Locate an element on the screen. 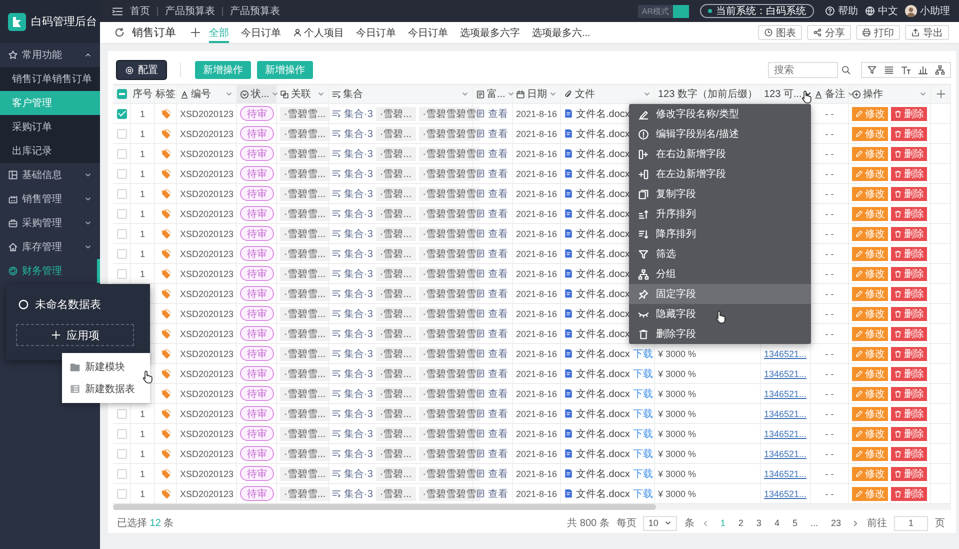 The width and height of the screenshot is (959, 549). page-link: 23 is located at coordinates (836, 523).